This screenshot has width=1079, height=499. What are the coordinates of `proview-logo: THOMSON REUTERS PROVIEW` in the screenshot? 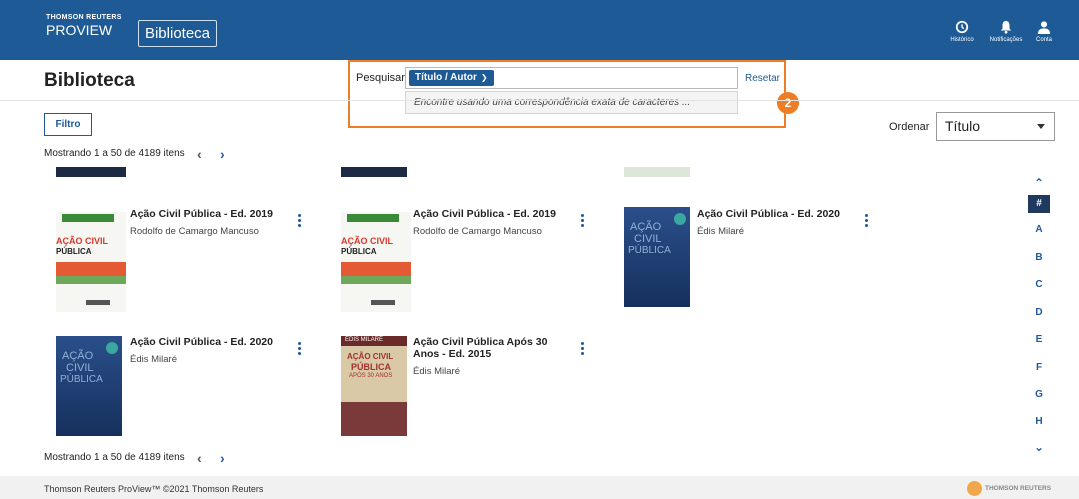 It's located at (84, 25).